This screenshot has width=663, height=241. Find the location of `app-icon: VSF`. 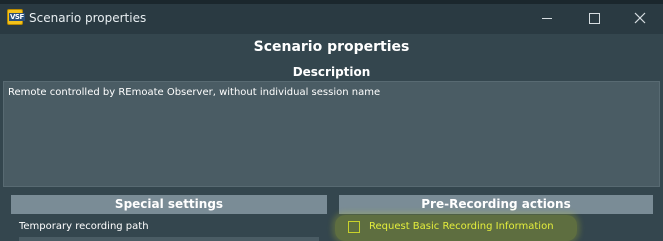

app-icon: VSF is located at coordinates (16, 17).